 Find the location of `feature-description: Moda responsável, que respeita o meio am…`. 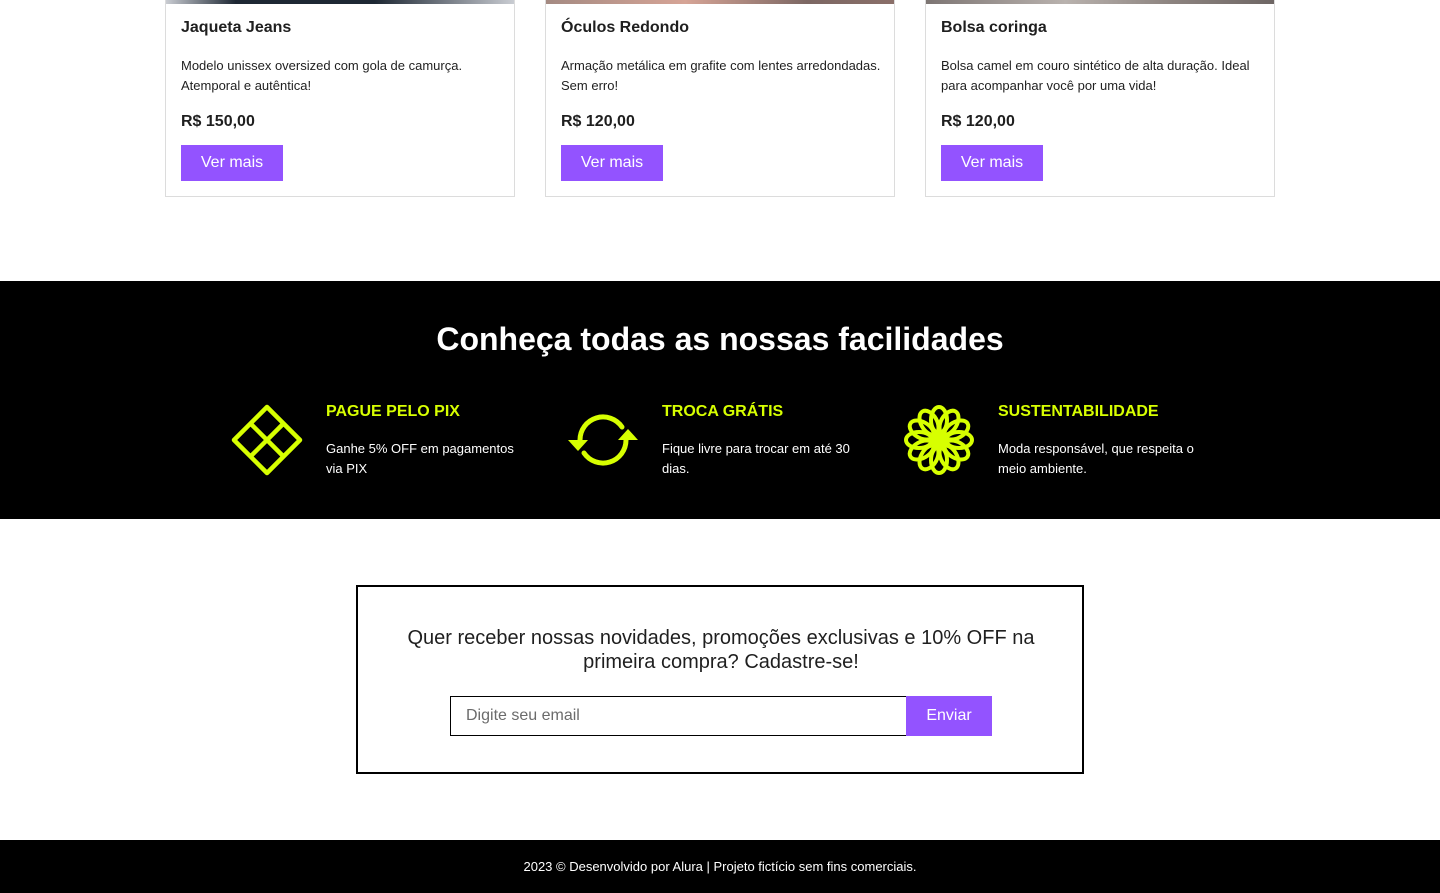

feature-description: Moda responsável, que respeita o meio am… is located at coordinates (1096, 458).